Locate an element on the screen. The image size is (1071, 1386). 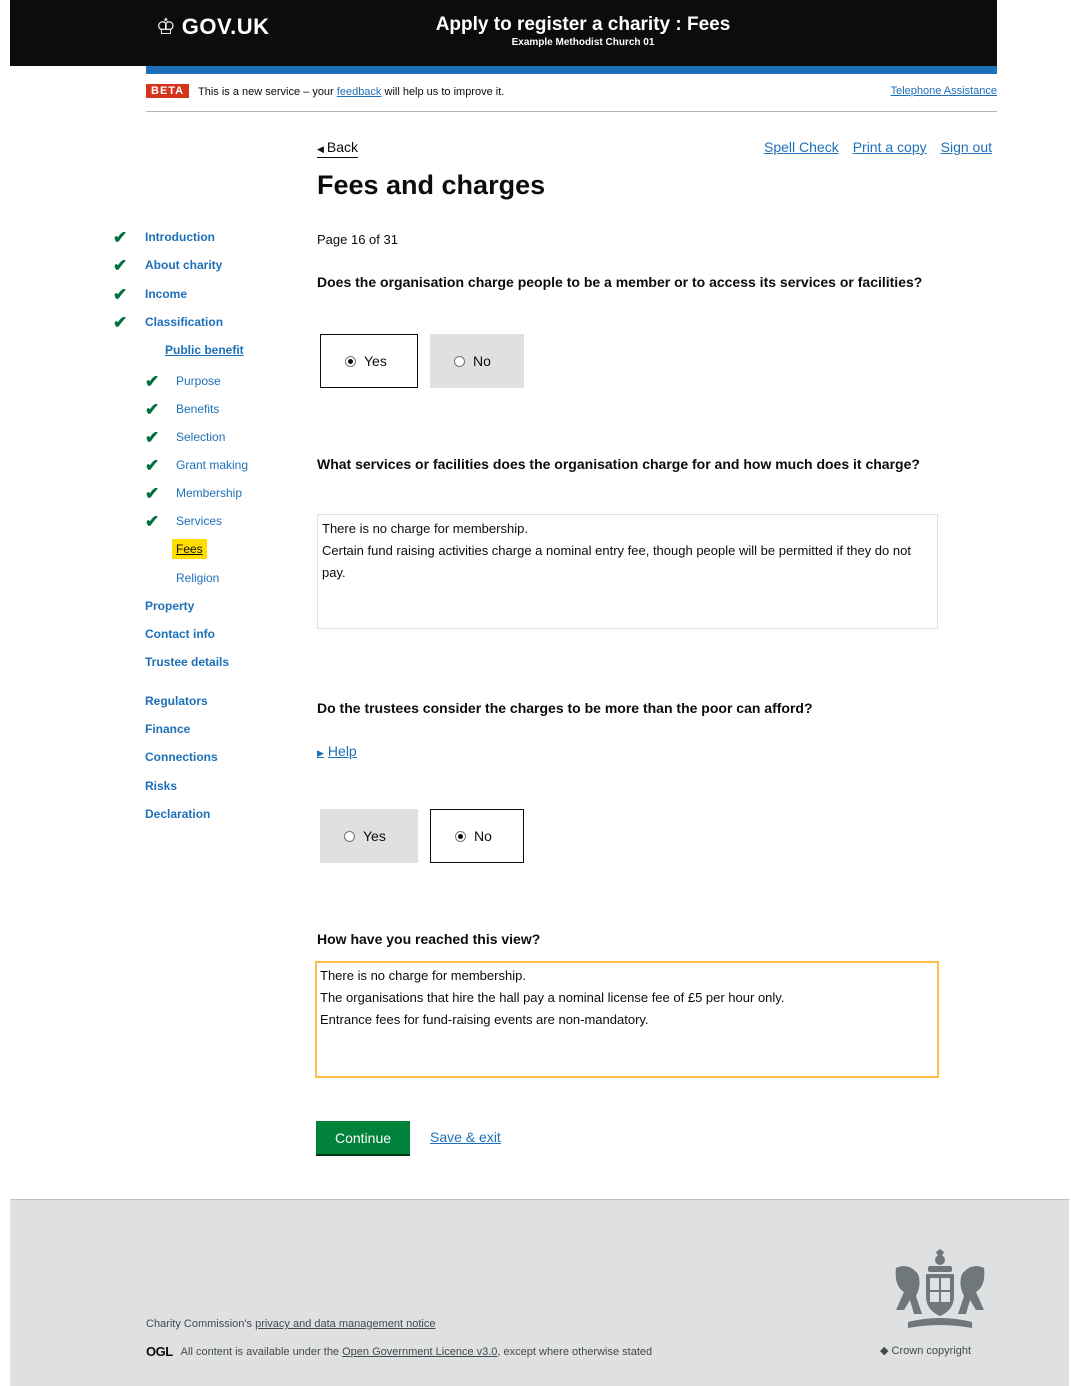
sidebar-item-classification: Classification is located at coordinates (184, 322).